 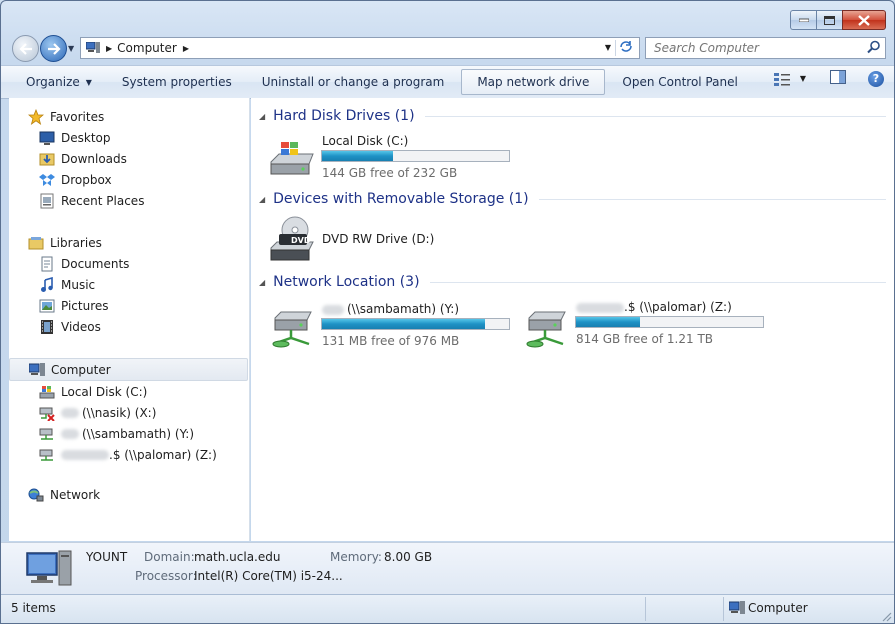 What do you see at coordinates (378, 239) in the screenshot?
I see `drive-name: DVD RW Drive (D:)` at bounding box center [378, 239].